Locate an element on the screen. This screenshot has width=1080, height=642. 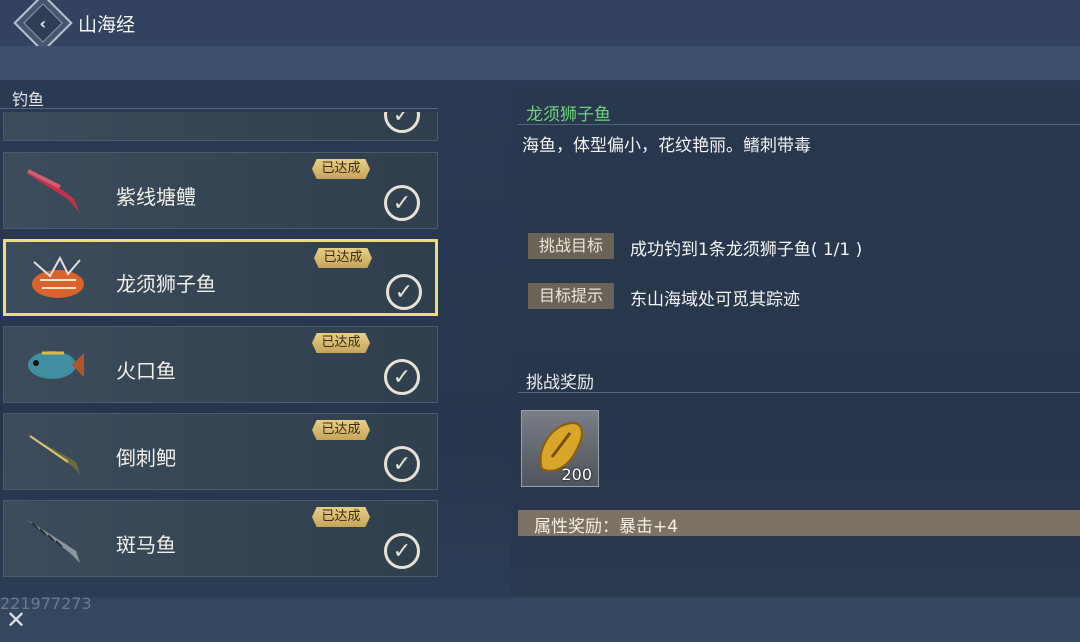
list-item-fish-2: 龙须狮子鱼 已达成 ✓ is located at coordinates (220, 277).